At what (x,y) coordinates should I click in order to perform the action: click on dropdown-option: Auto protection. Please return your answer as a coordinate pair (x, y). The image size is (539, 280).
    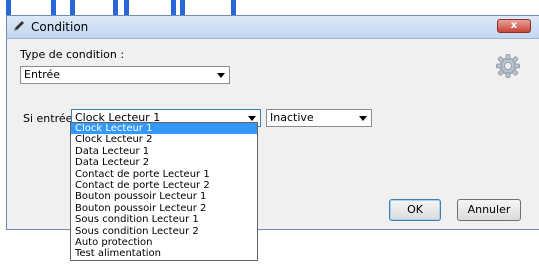
    Looking at the image, I should click on (164, 242).